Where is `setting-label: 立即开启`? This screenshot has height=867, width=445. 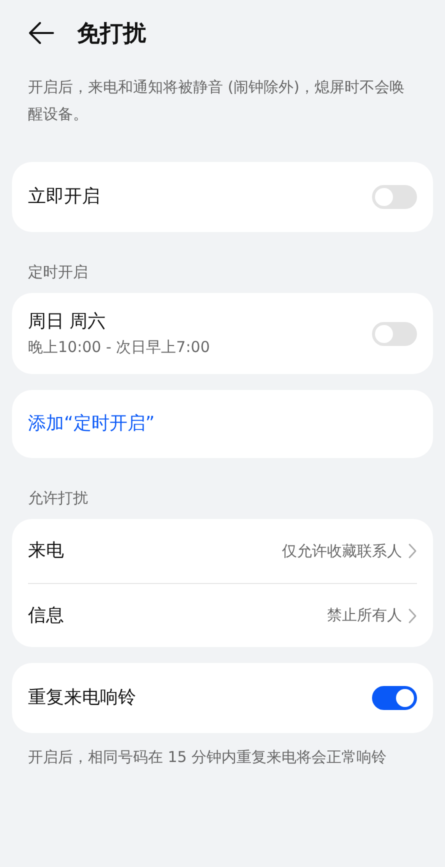
setting-label: 立即开启 is located at coordinates (64, 197).